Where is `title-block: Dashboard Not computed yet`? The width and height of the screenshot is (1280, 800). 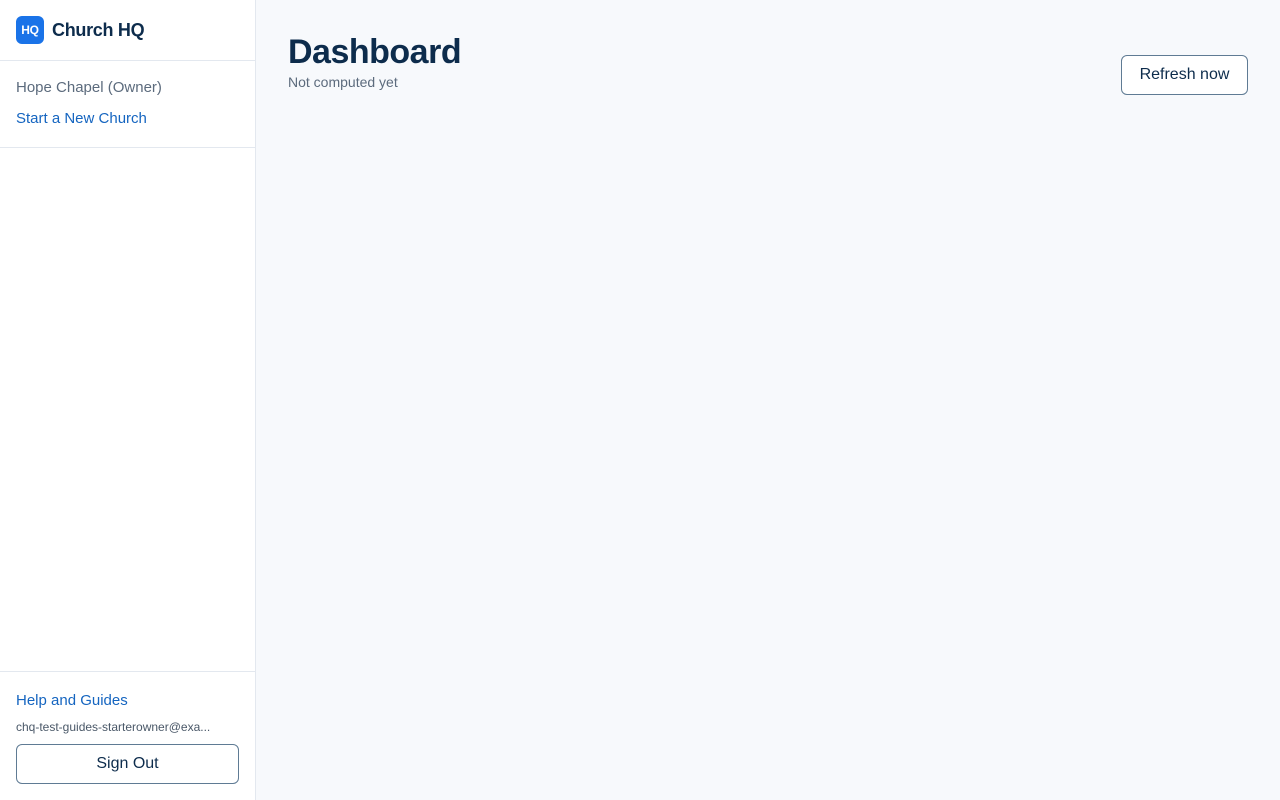 title-block: Dashboard Not computed yet is located at coordinates (375, 61).